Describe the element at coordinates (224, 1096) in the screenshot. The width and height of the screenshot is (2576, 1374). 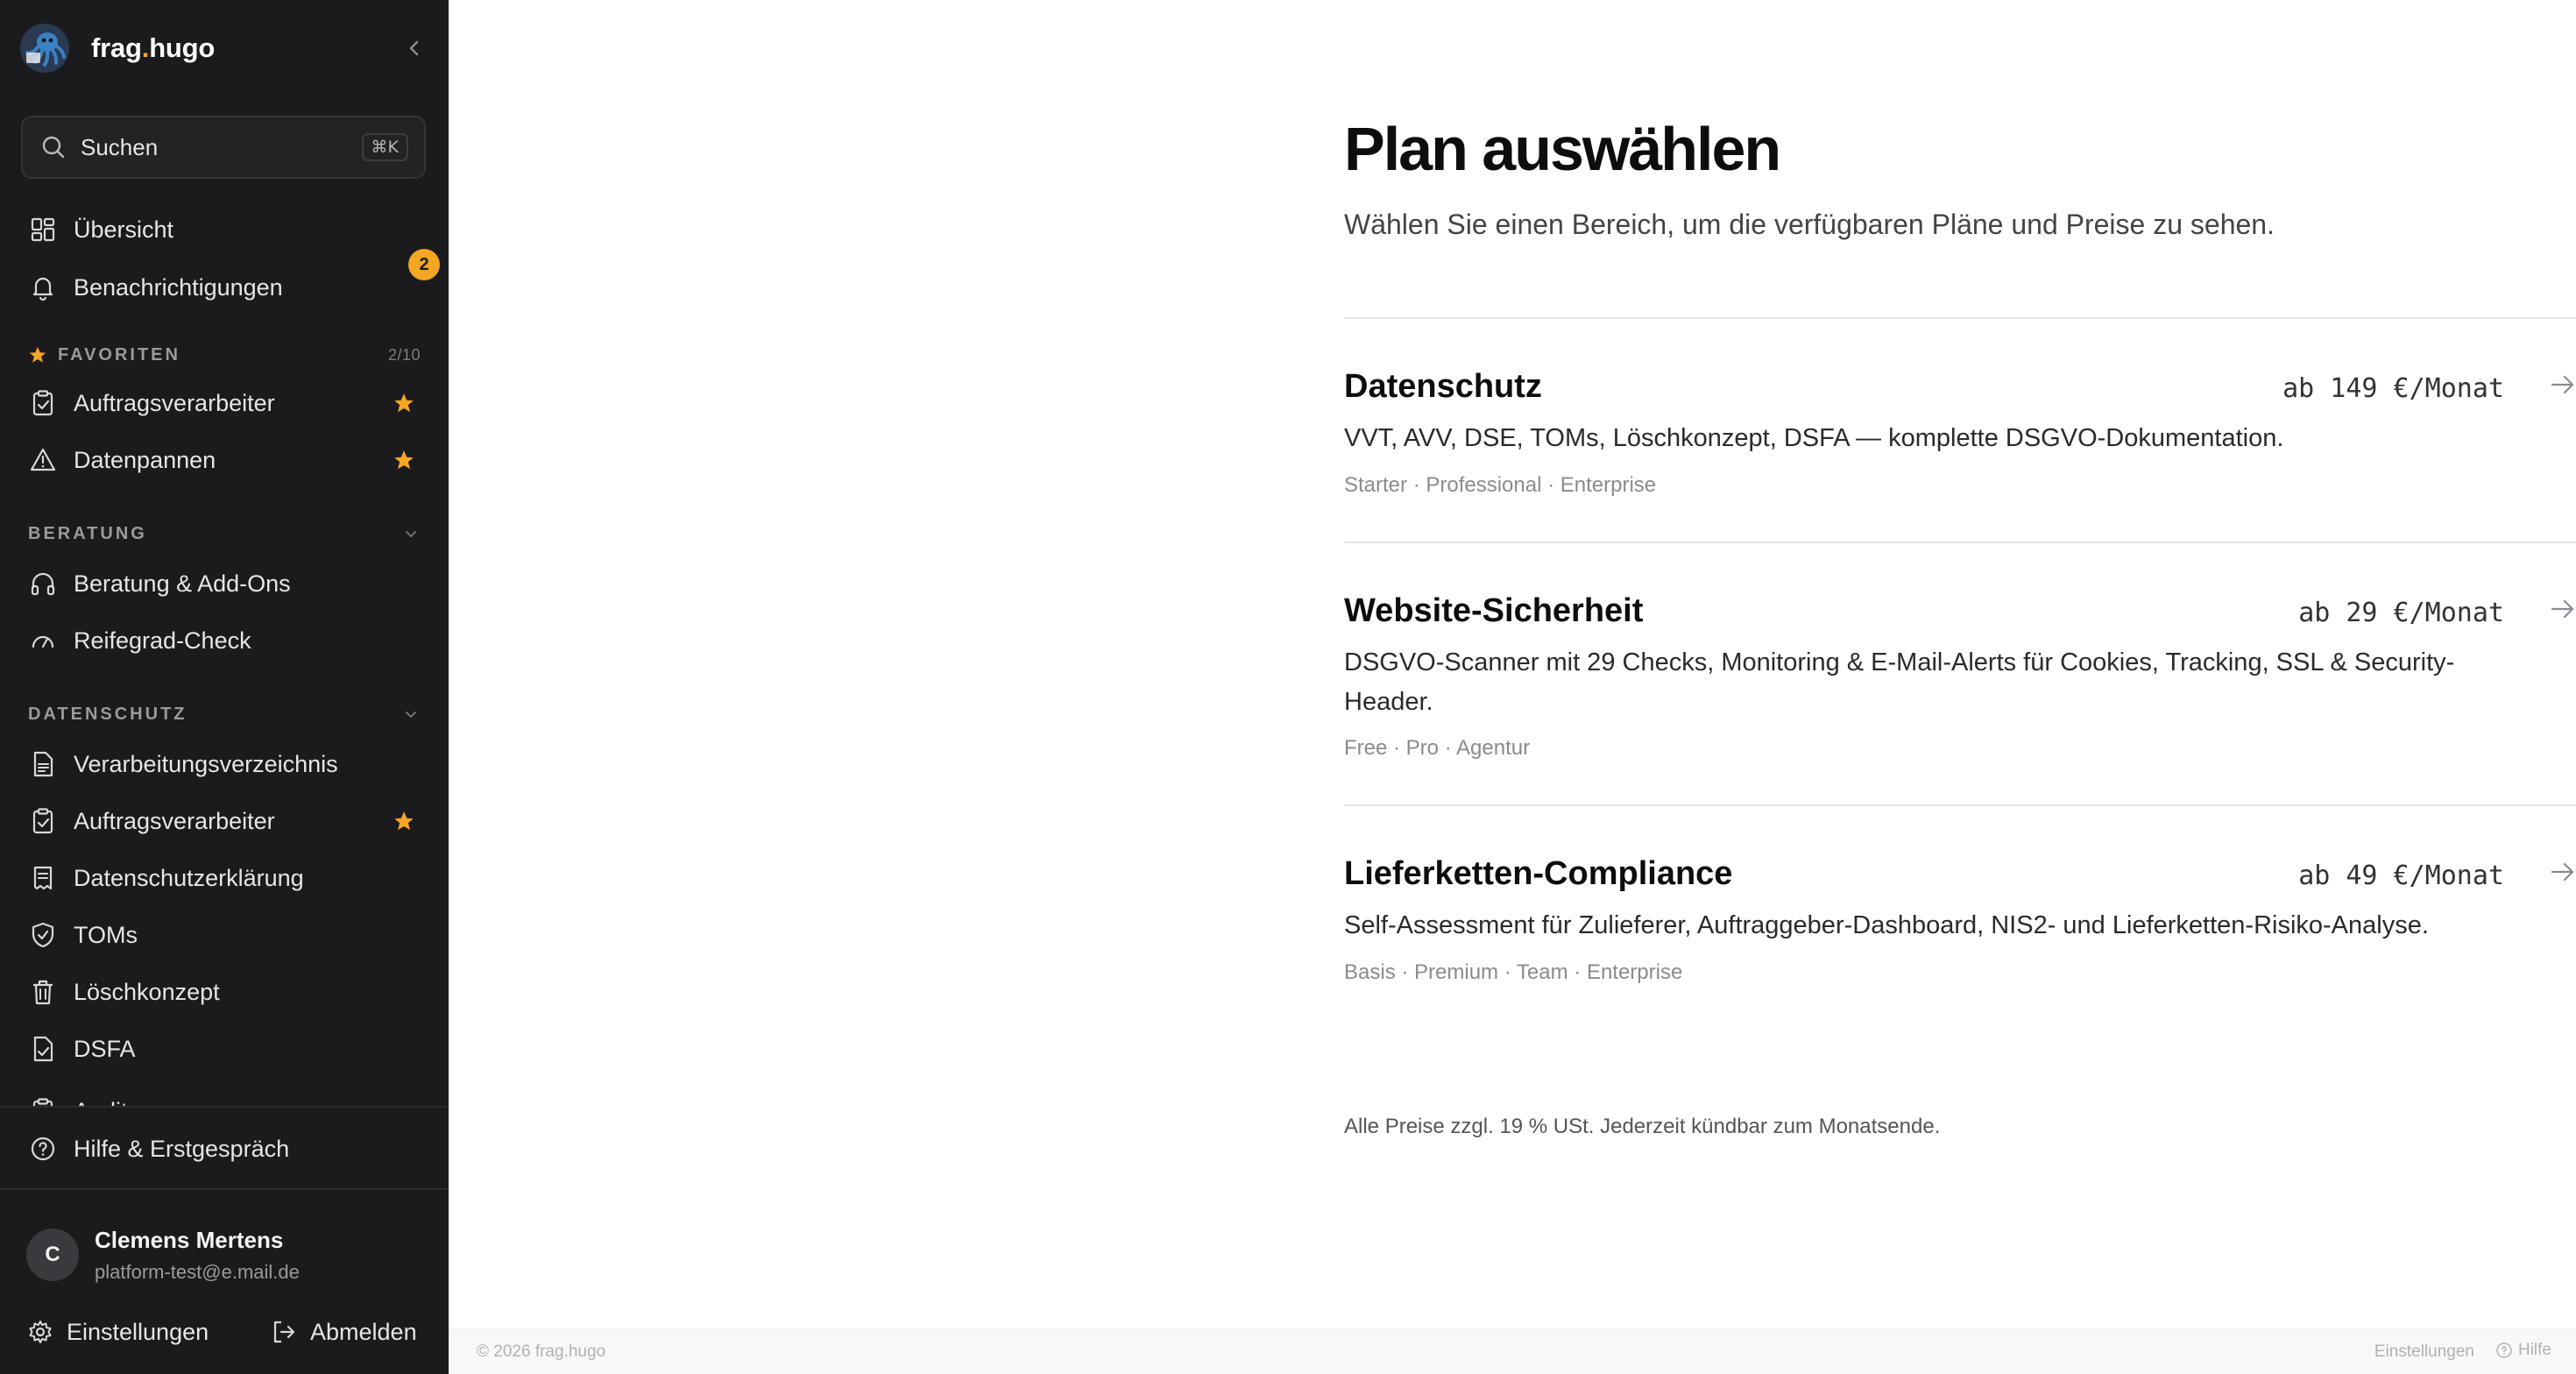
I see `nav-item-audits: Audits` at that location.